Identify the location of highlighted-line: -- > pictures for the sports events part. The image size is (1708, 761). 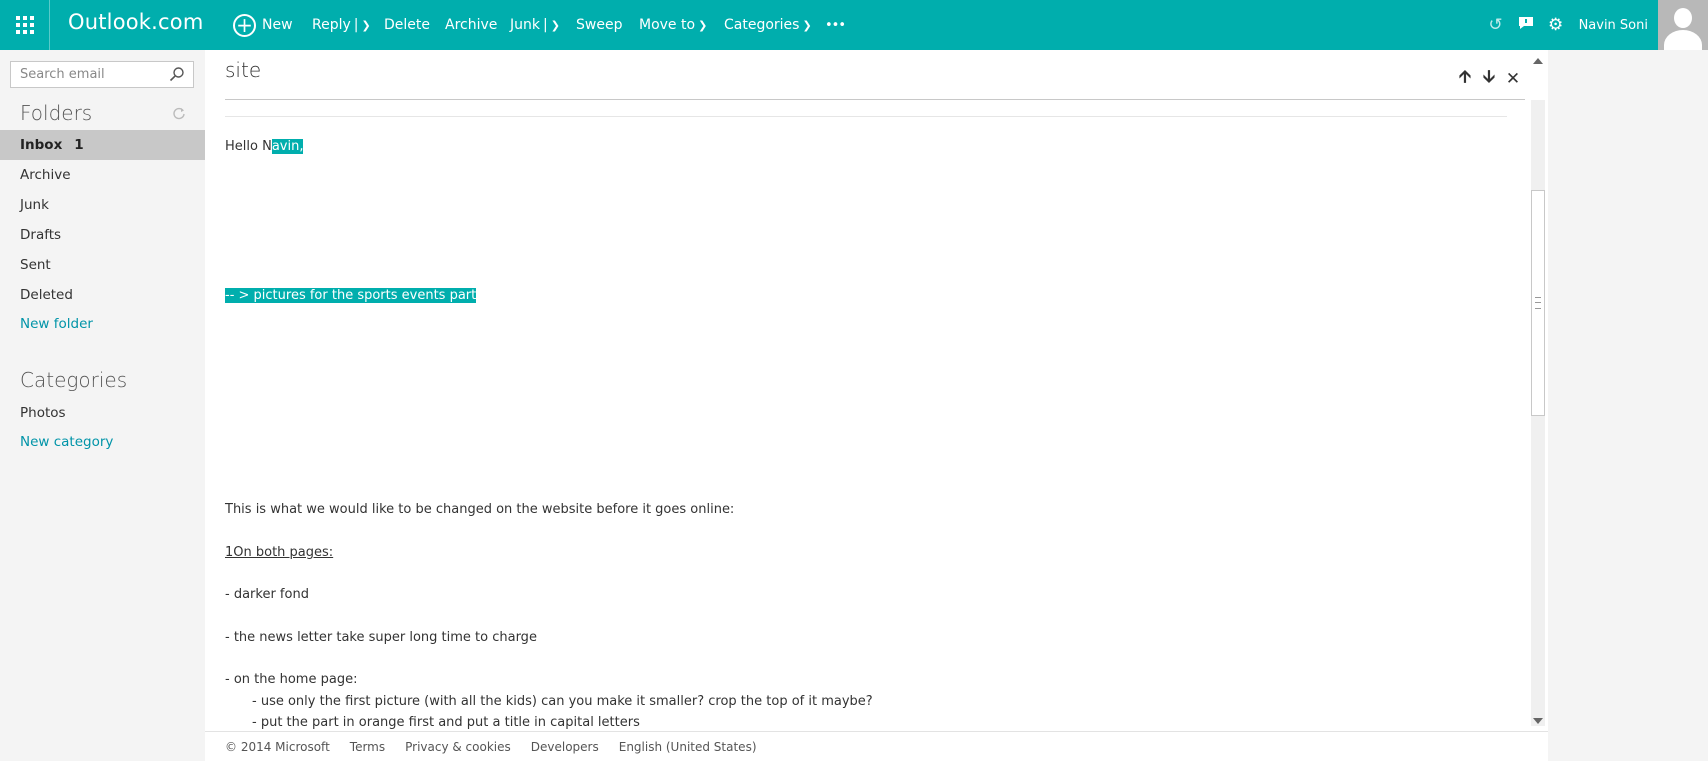
(351, 295).